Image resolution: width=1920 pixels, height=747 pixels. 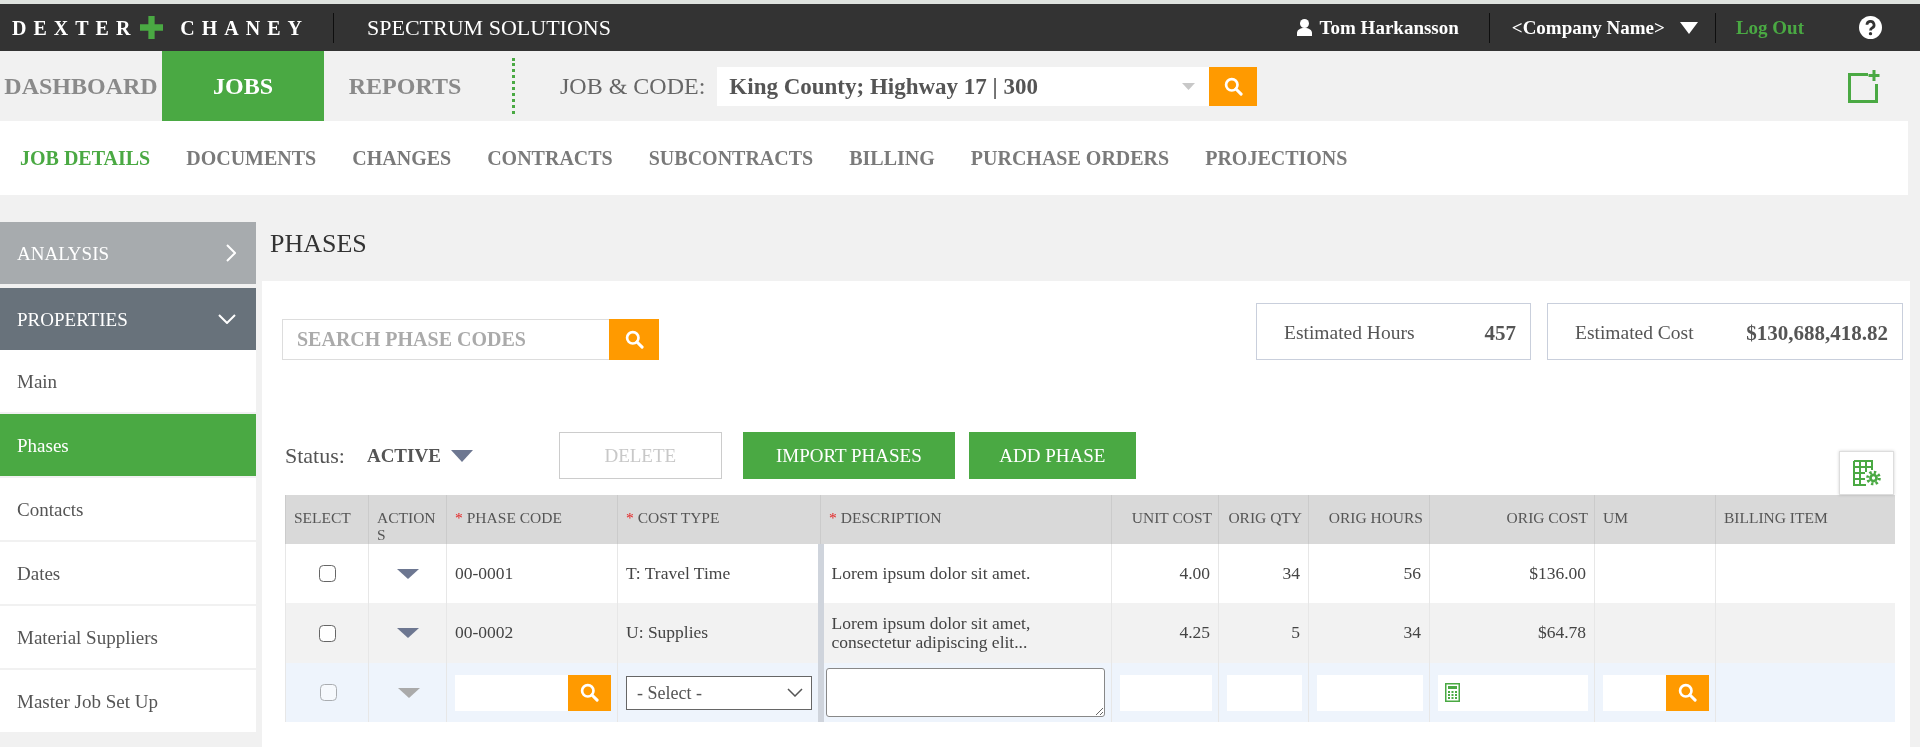 What do you see at coordinates (75, 27) in the screenshot?
I see `logo-text: DEXTER` at bounding box center [75, 27].